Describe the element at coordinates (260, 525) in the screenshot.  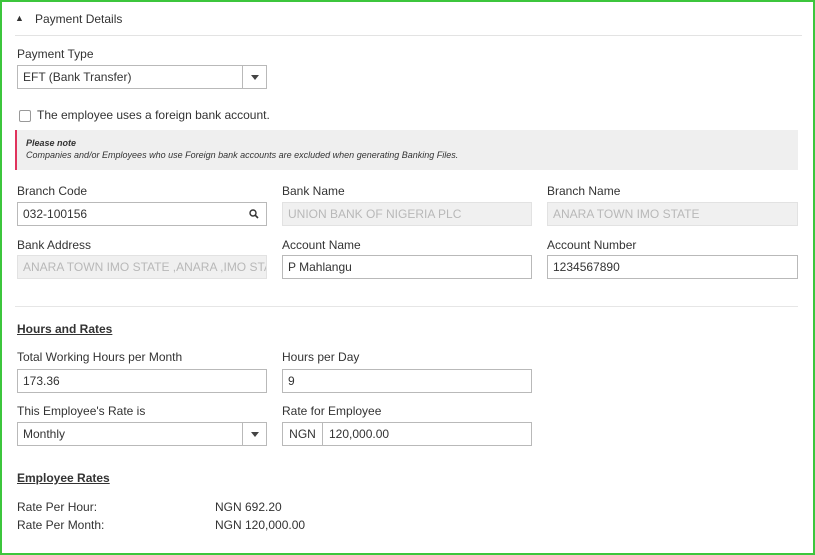
I see `rate-per-month-value: NGN 120,000.00` at that location.